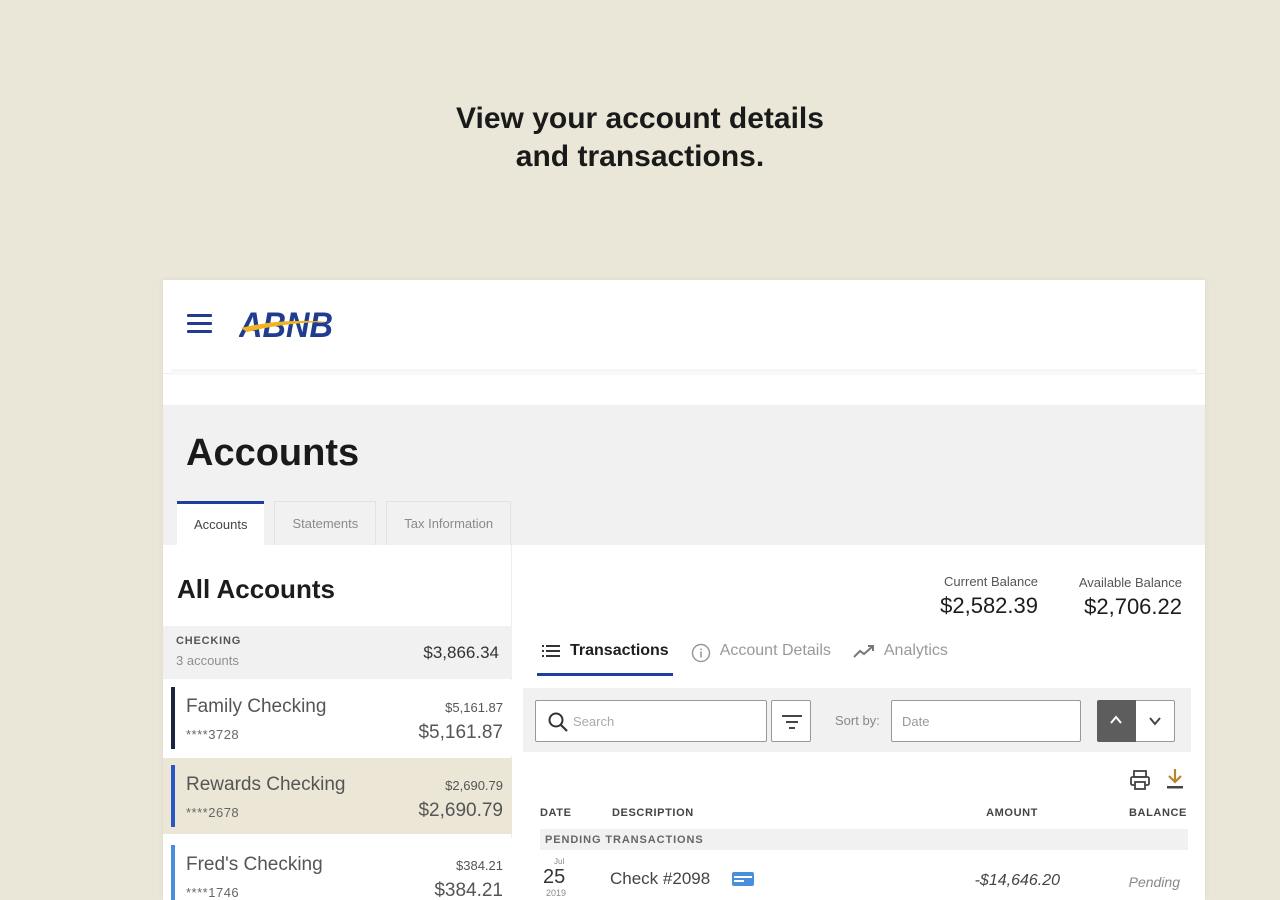 The image size is (1280, 900). Describe the element at coordinates (684, 327) in the screenshot. I see `top-bar: ABNB` at that location.